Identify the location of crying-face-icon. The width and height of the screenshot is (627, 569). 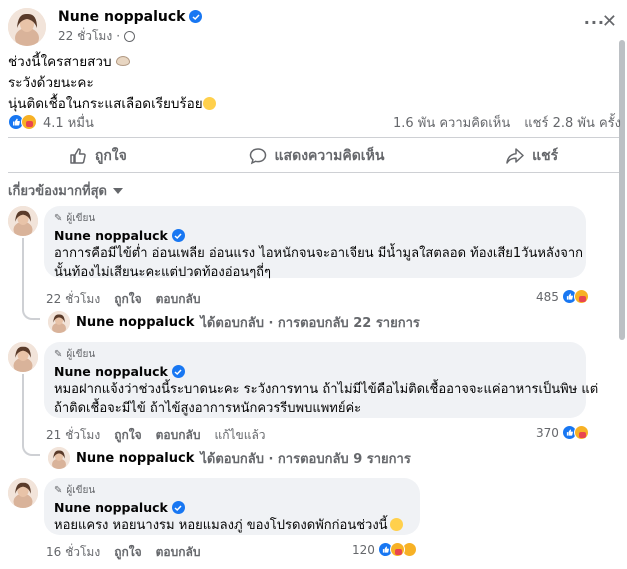
(396, 524).